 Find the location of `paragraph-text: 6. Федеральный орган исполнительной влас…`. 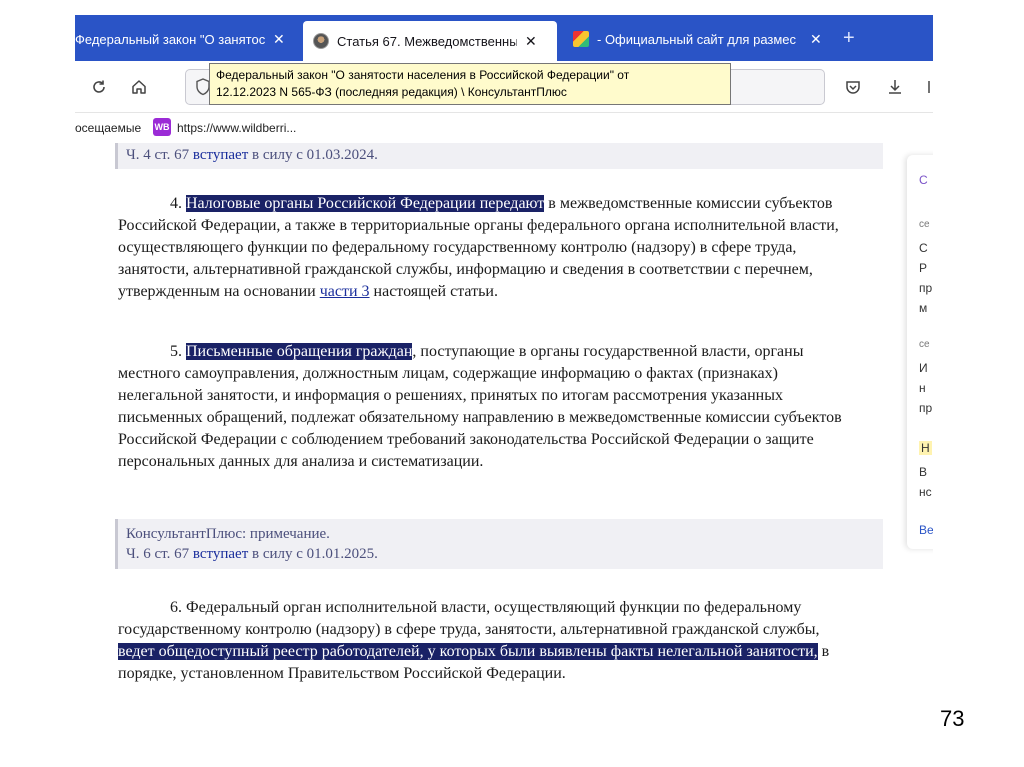

paragraph-text: 6. Федеральный орган исполнительной влас… is located at coordinates (469, 618).